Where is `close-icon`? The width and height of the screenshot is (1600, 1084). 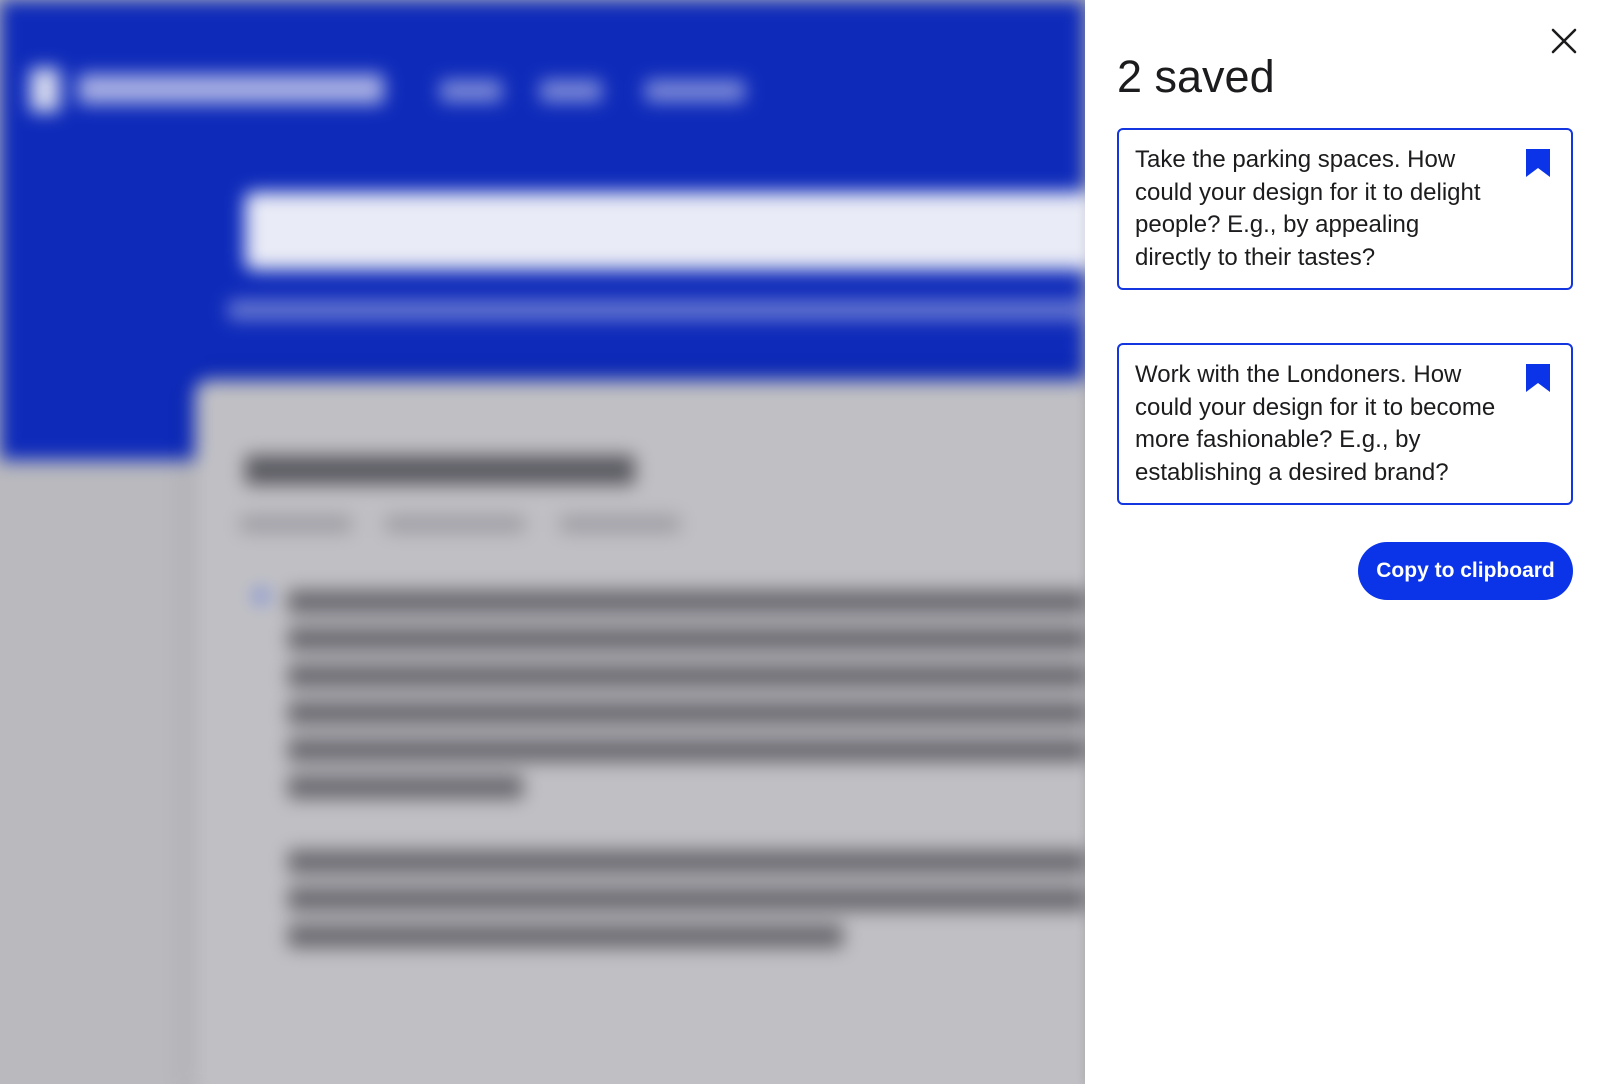 close-icon is located at coordinates (1564, 41).